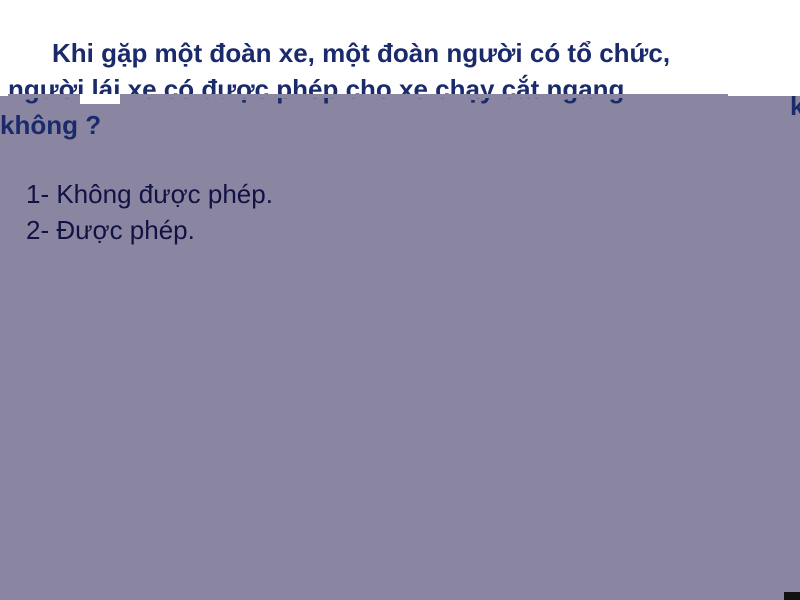  Describe the element at coordinates (51, 125) in the screenshot. I see `question-line-3: không ?` at that location.